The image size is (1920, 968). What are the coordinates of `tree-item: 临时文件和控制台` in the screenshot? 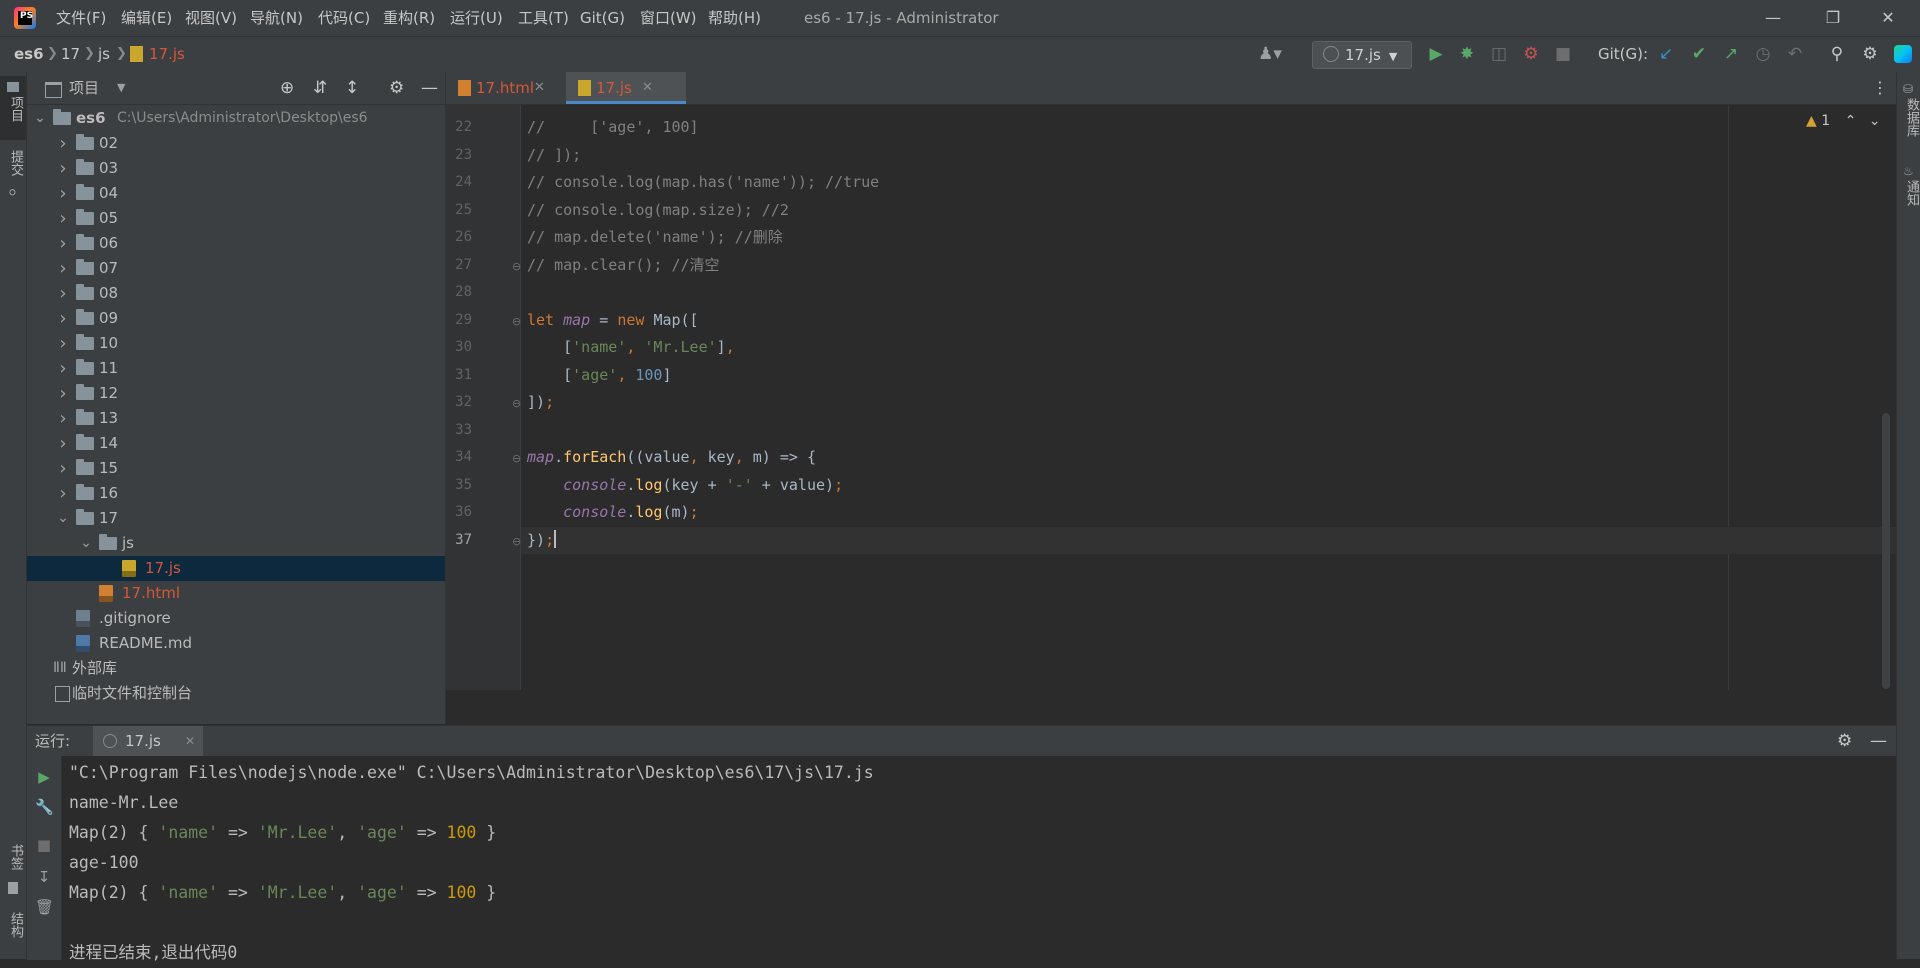 It's located at (236, 693).